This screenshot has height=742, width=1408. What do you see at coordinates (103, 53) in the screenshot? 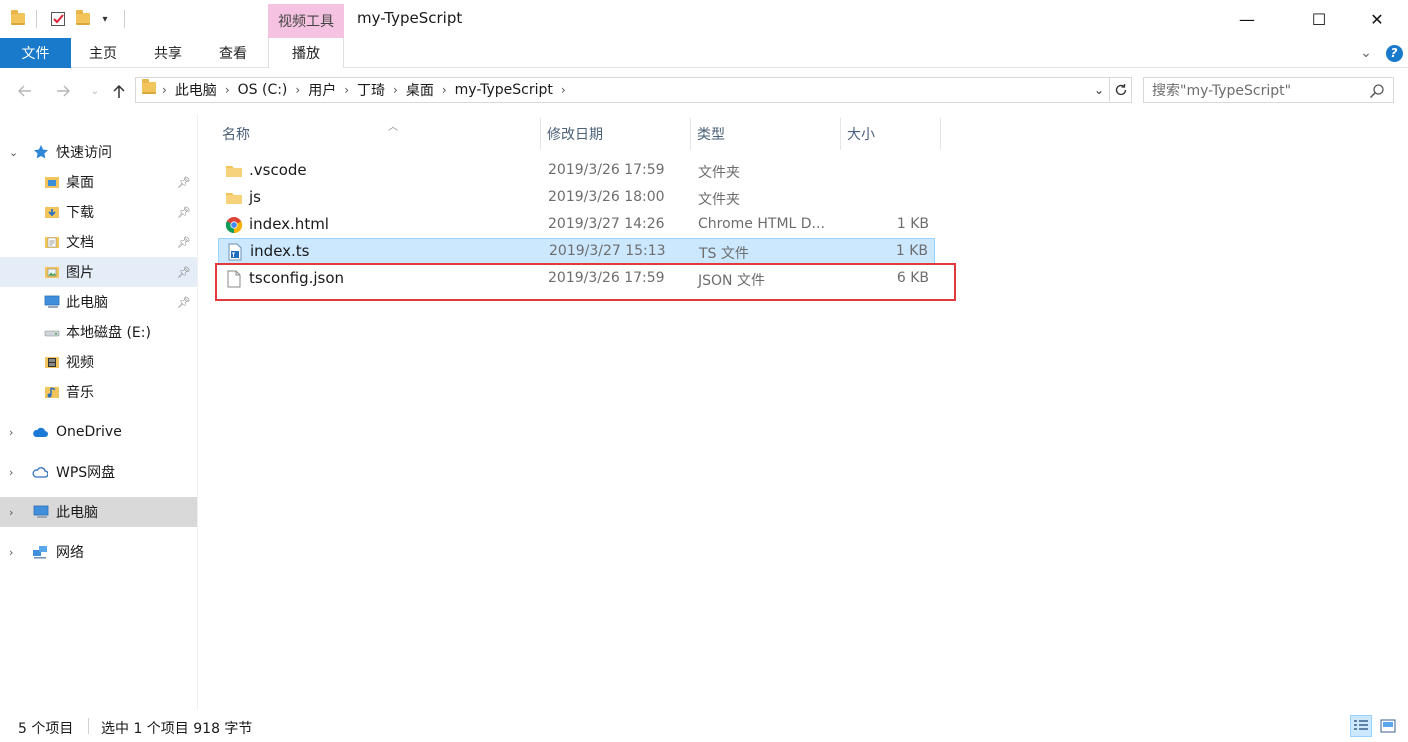
I see `tab-home: 主页` at bounding box center [103, 53].